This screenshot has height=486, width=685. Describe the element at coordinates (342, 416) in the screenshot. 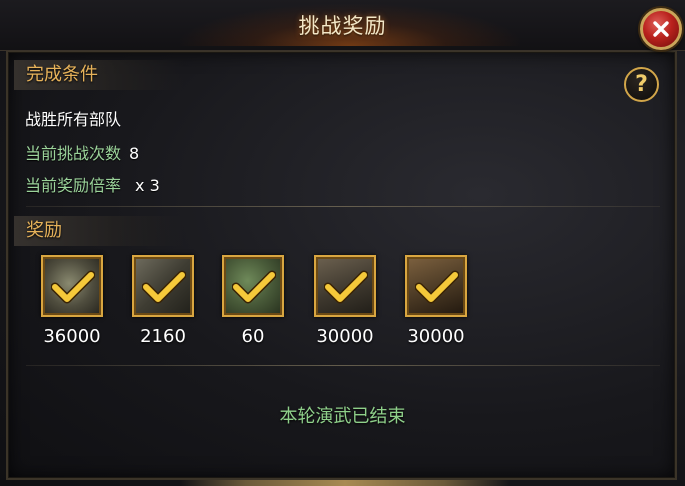

I see `status-text: 本轮演武已结束` at that location.